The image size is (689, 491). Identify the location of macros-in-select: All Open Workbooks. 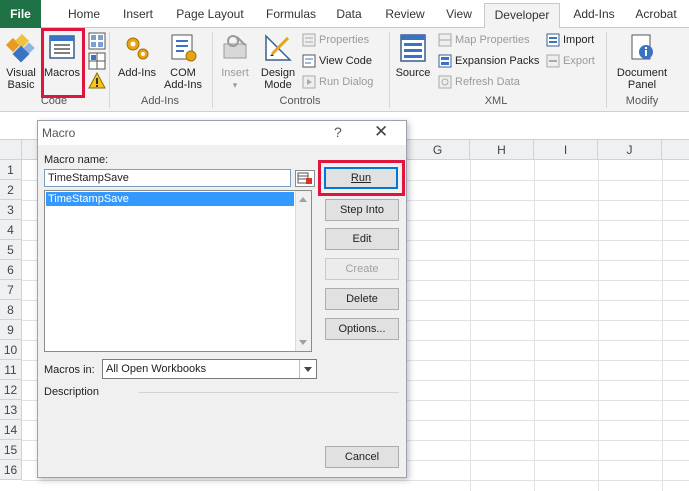
(209, 369).